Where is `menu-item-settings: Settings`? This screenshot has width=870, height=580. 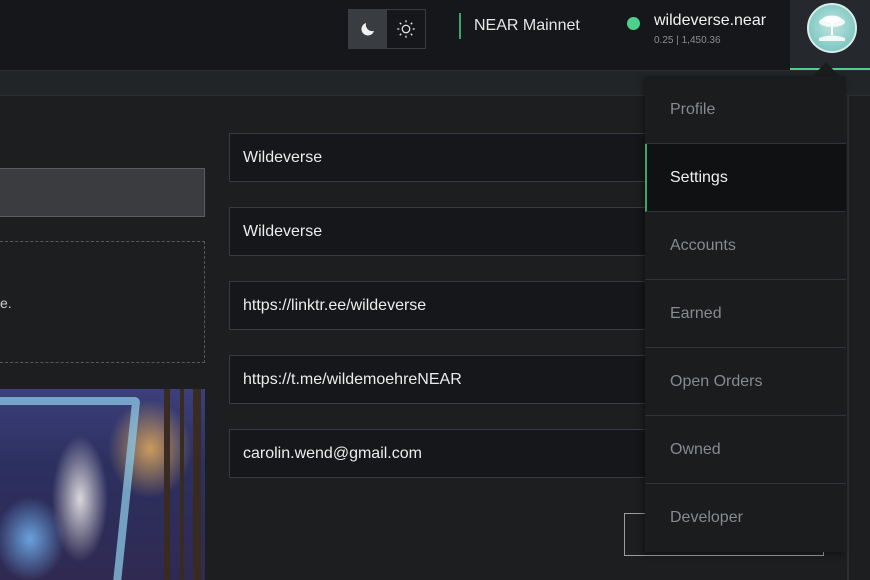
menu-item-settings: Settings is located at coordinates (745, 178).